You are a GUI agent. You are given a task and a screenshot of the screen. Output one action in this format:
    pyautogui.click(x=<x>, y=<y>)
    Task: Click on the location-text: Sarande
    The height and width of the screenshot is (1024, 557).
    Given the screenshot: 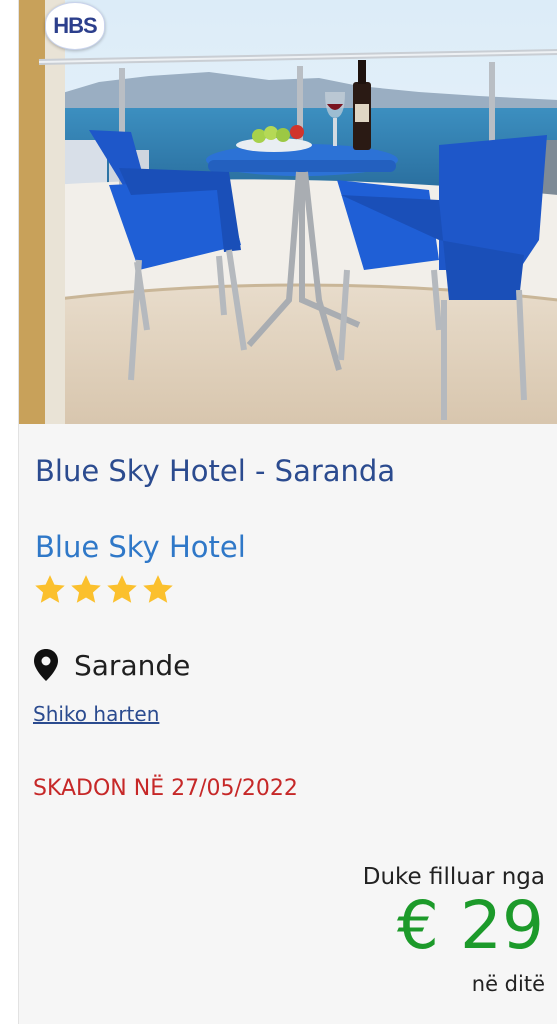 What is the action you would take?
    pyautogui.click(x=132, y=665)
    